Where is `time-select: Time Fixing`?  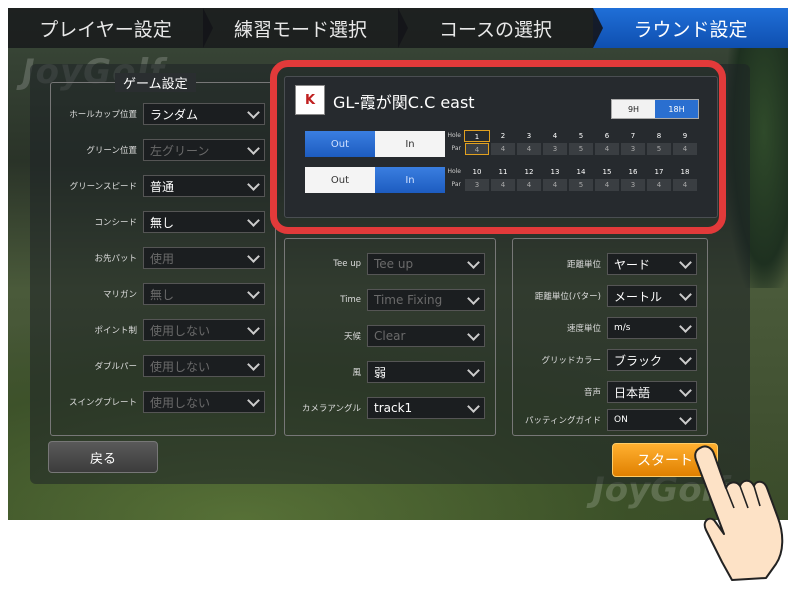 time-select: Time Fixing is located at coordinates (426, 300).